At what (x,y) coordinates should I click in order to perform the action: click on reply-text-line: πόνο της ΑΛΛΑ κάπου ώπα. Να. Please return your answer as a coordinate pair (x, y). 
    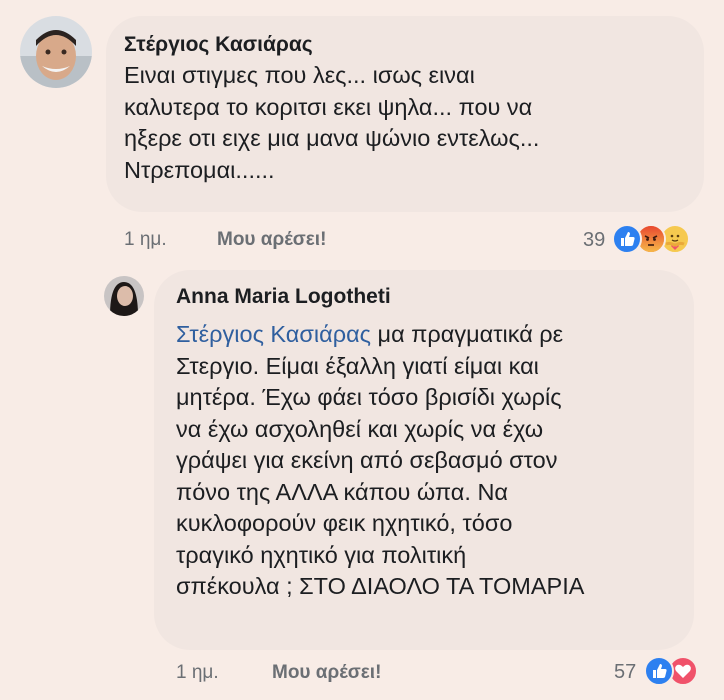
    Looking at the image, I should click on (342, 491).